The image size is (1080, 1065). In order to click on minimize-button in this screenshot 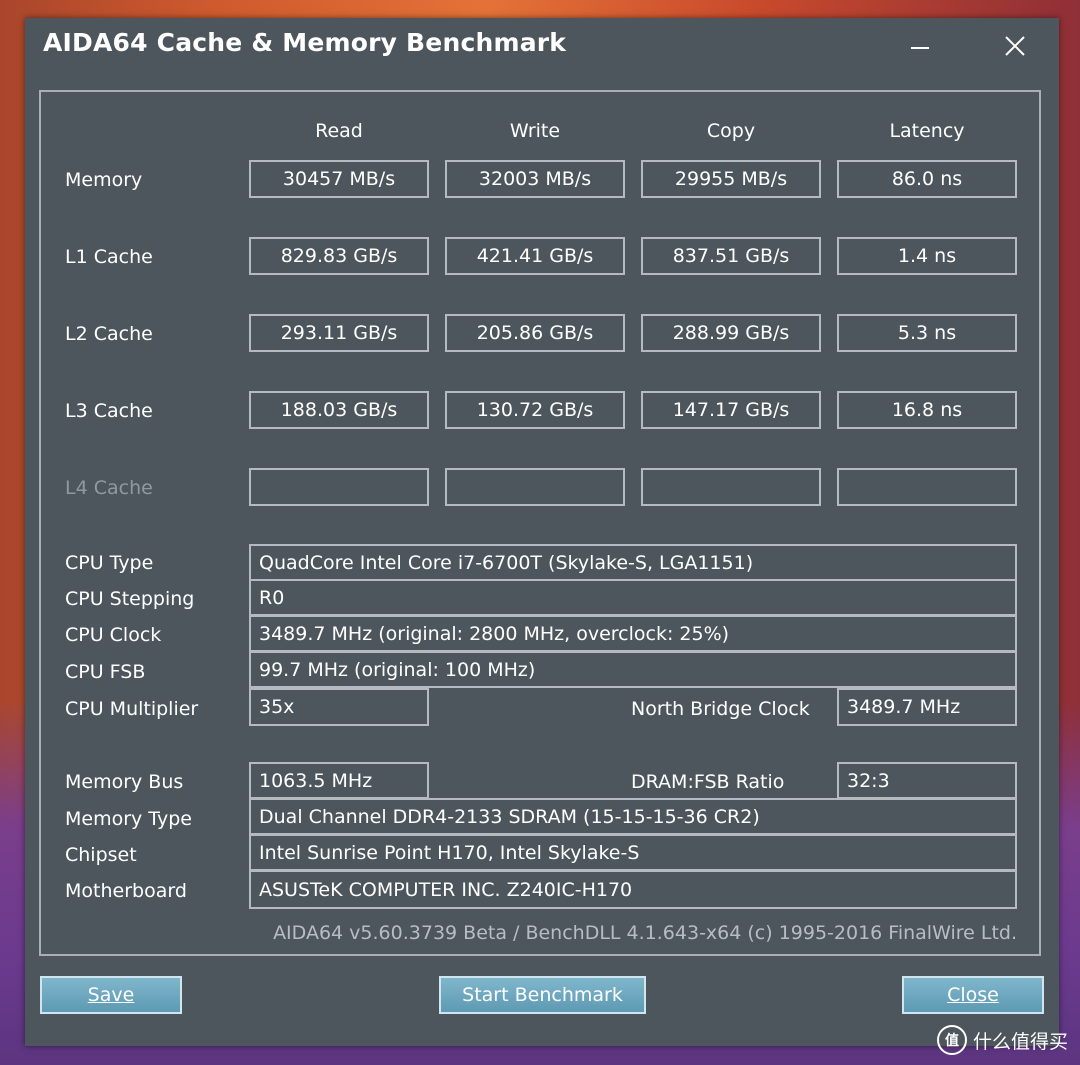, I will do `click(920, 46)`.